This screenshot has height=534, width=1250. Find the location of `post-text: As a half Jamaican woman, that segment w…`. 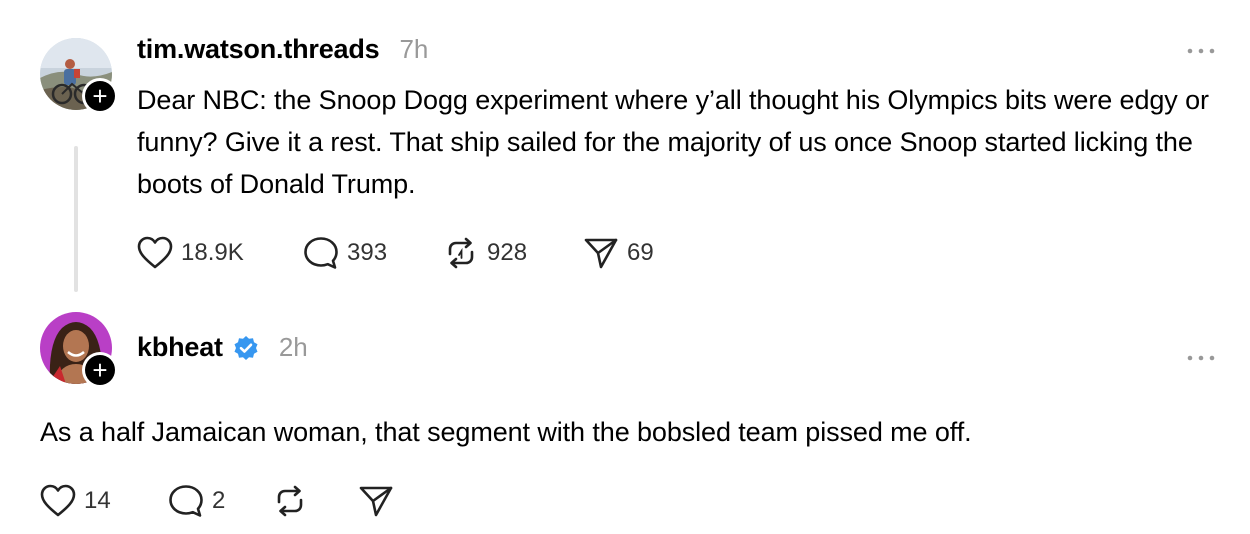

post-text: As a half Jamaican woman, that segment w… is located at coordinates (506, 432).